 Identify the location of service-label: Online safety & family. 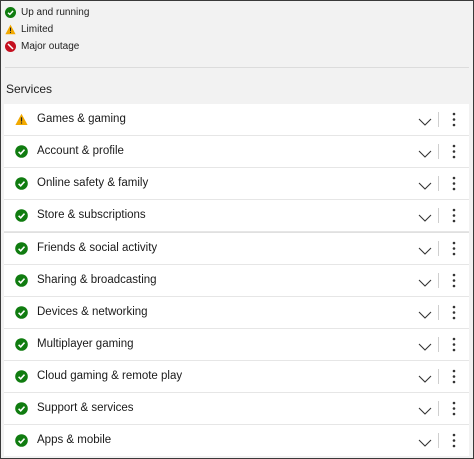
(93, 183).